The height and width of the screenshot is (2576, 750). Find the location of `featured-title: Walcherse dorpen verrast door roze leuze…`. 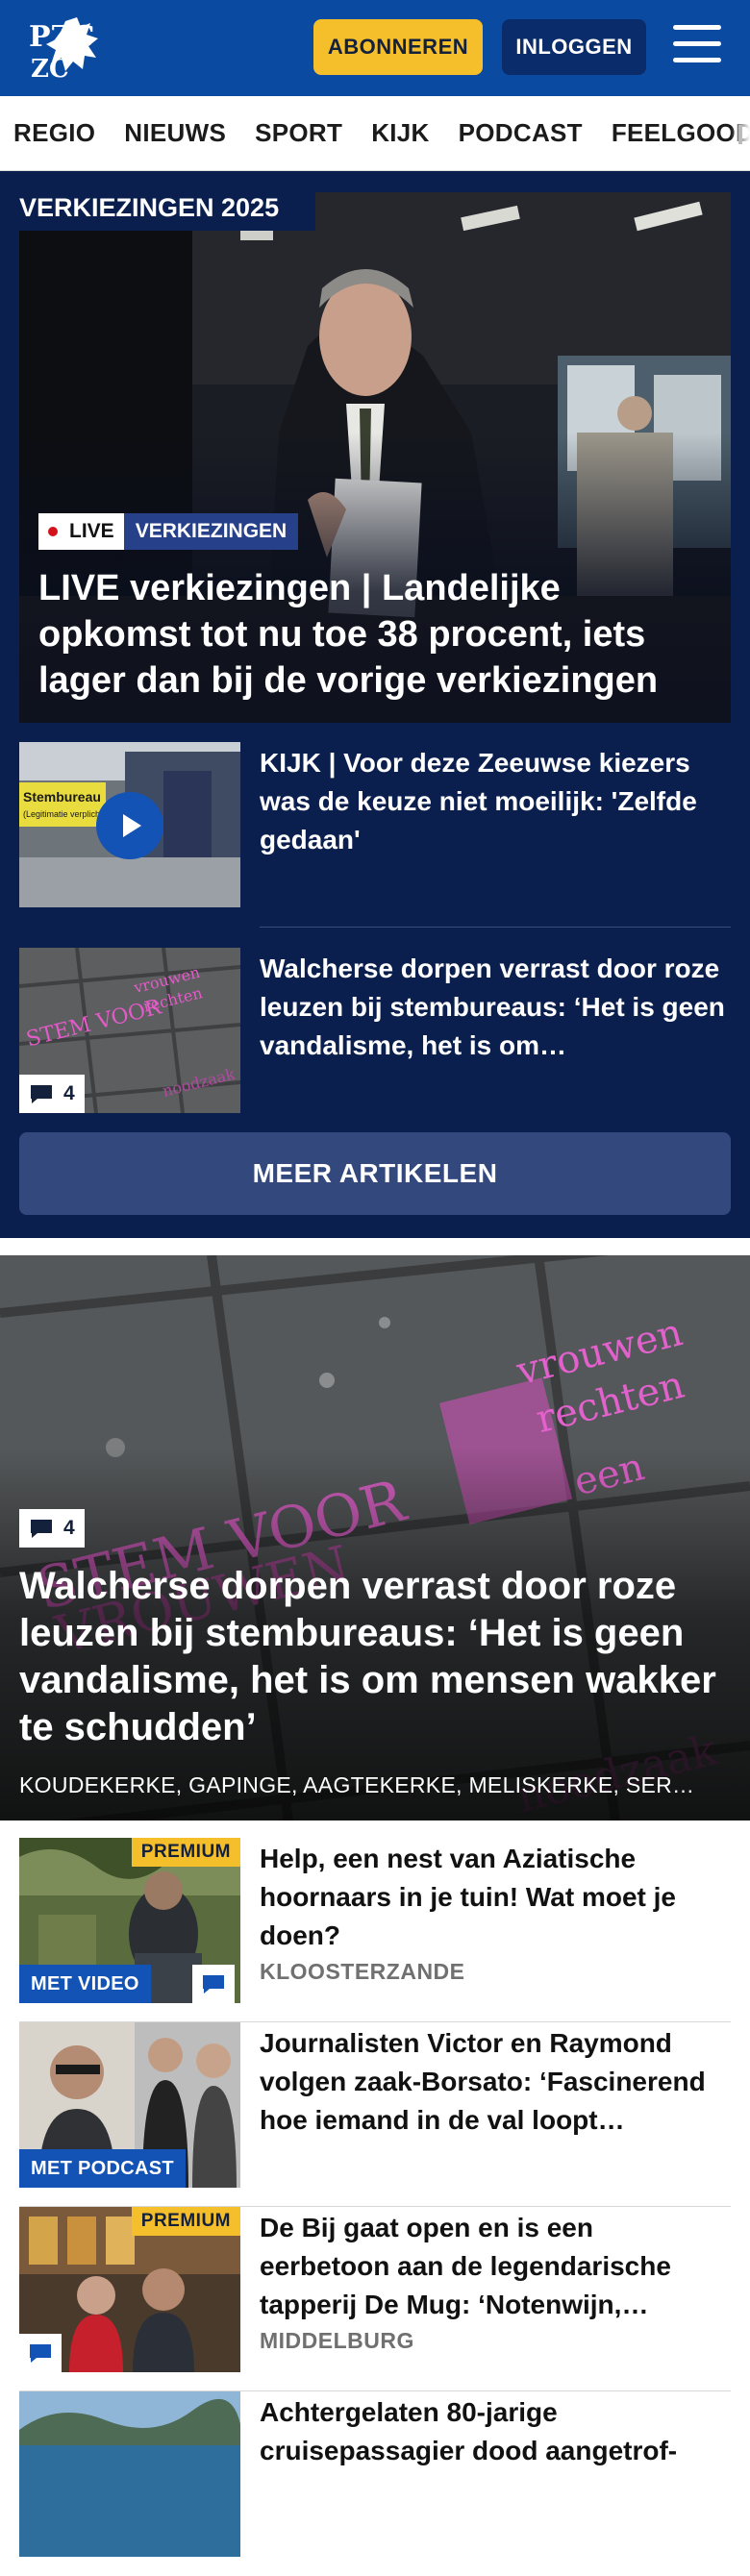

featured-title: Walcherse dorpen verrast door roze leuze… is located at coordinates (375, 1657).